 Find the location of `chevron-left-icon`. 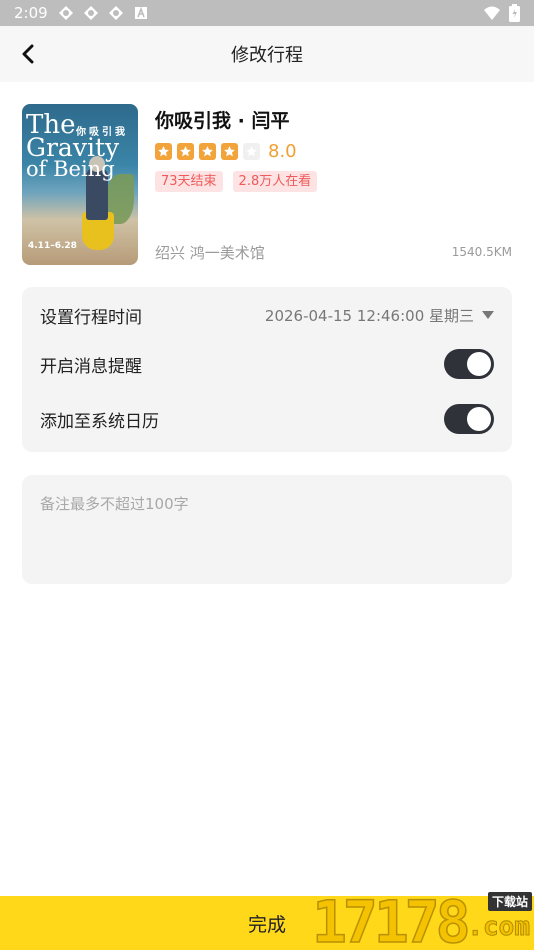

chevron-left-icon is located at coordinates (28, 54).